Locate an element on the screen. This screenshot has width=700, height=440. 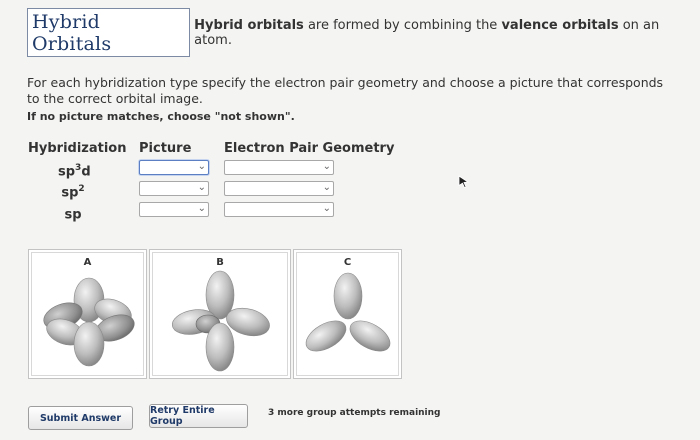
retry-group-button: Retry Entire Group is located at coordinates (198, 416).